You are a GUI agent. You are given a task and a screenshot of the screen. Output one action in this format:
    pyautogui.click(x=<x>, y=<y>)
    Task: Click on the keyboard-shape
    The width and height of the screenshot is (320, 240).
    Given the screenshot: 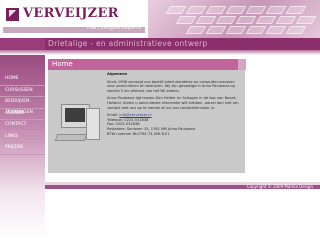 What is the action you would take?
    pyautogui.click(x=71, y=137)
    